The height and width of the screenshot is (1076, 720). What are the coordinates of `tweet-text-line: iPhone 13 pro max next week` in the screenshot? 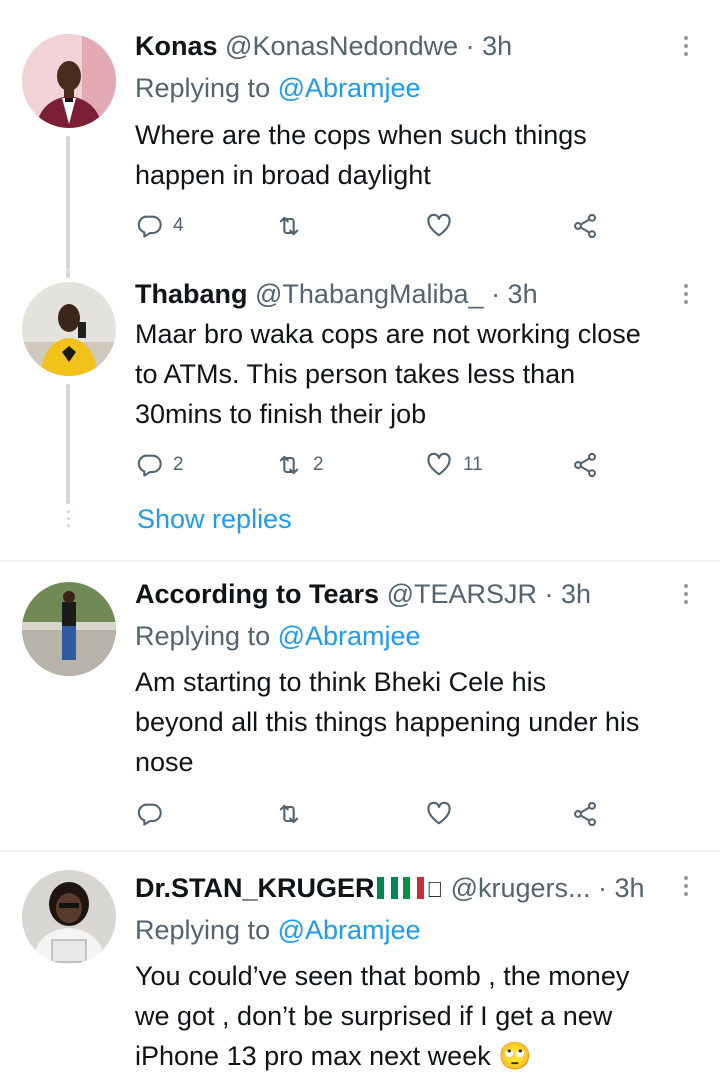 It's located at (313, 1056).